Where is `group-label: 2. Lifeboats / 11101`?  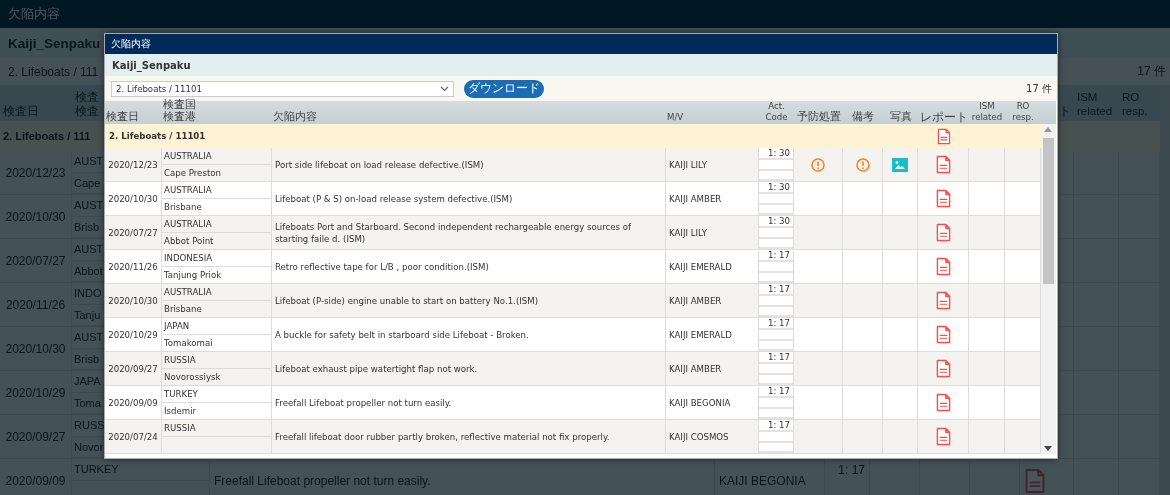 group-label: 2. Lifeboats / 11101 is located at coordinates (511, 136).